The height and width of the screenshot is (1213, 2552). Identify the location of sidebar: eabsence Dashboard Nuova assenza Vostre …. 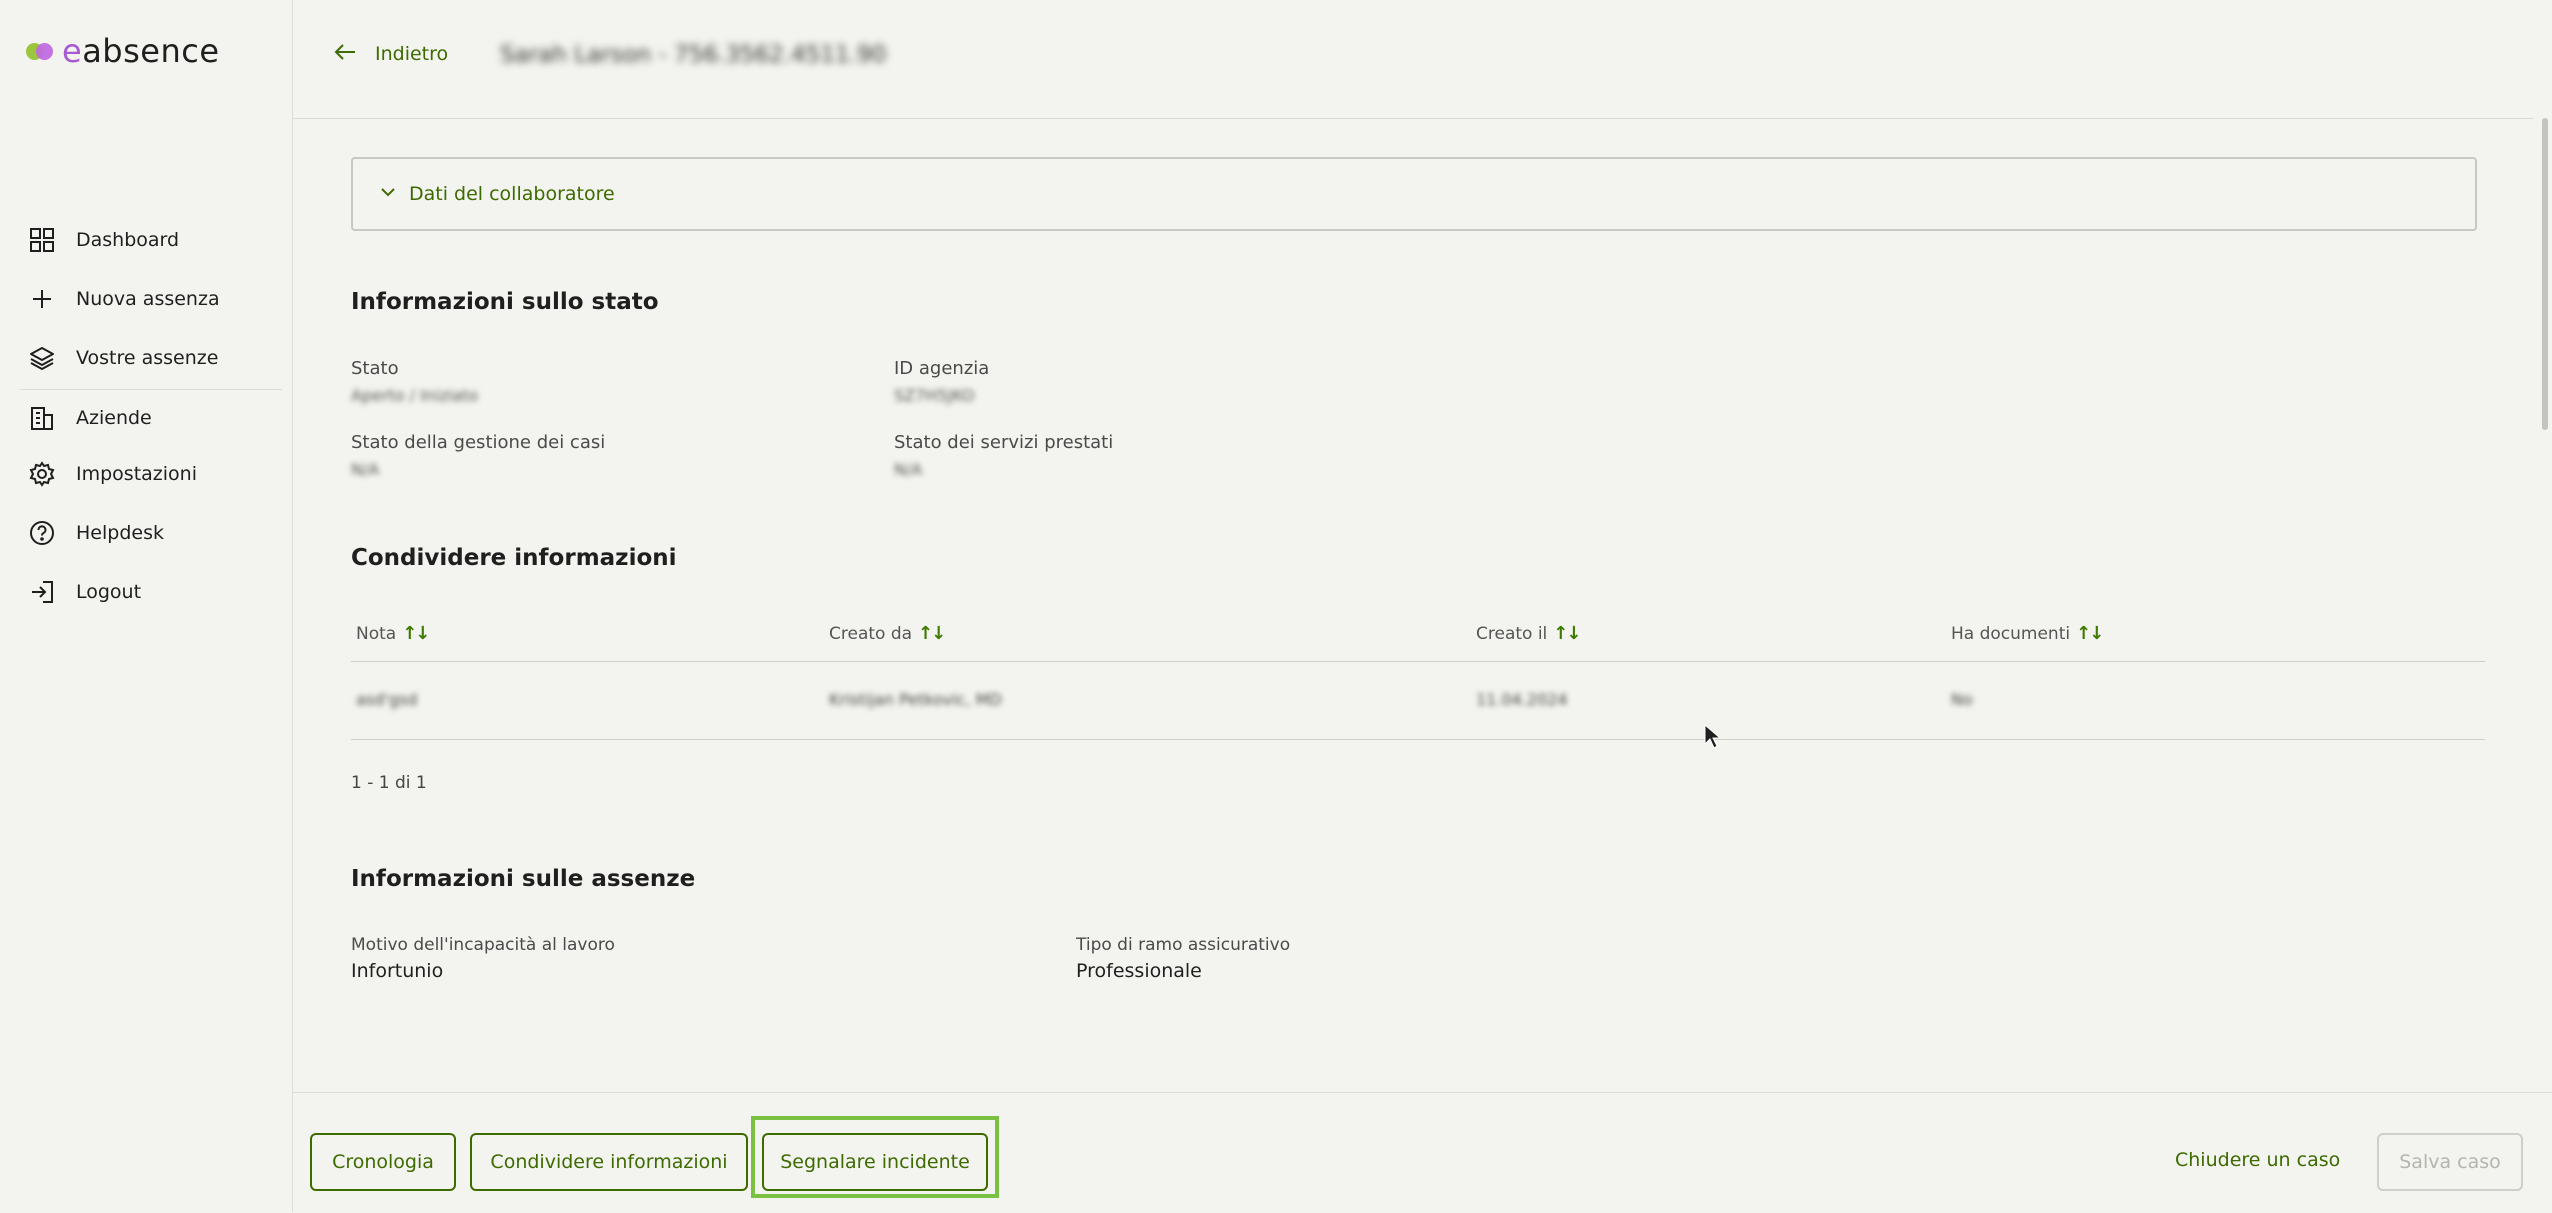
(146, 606).